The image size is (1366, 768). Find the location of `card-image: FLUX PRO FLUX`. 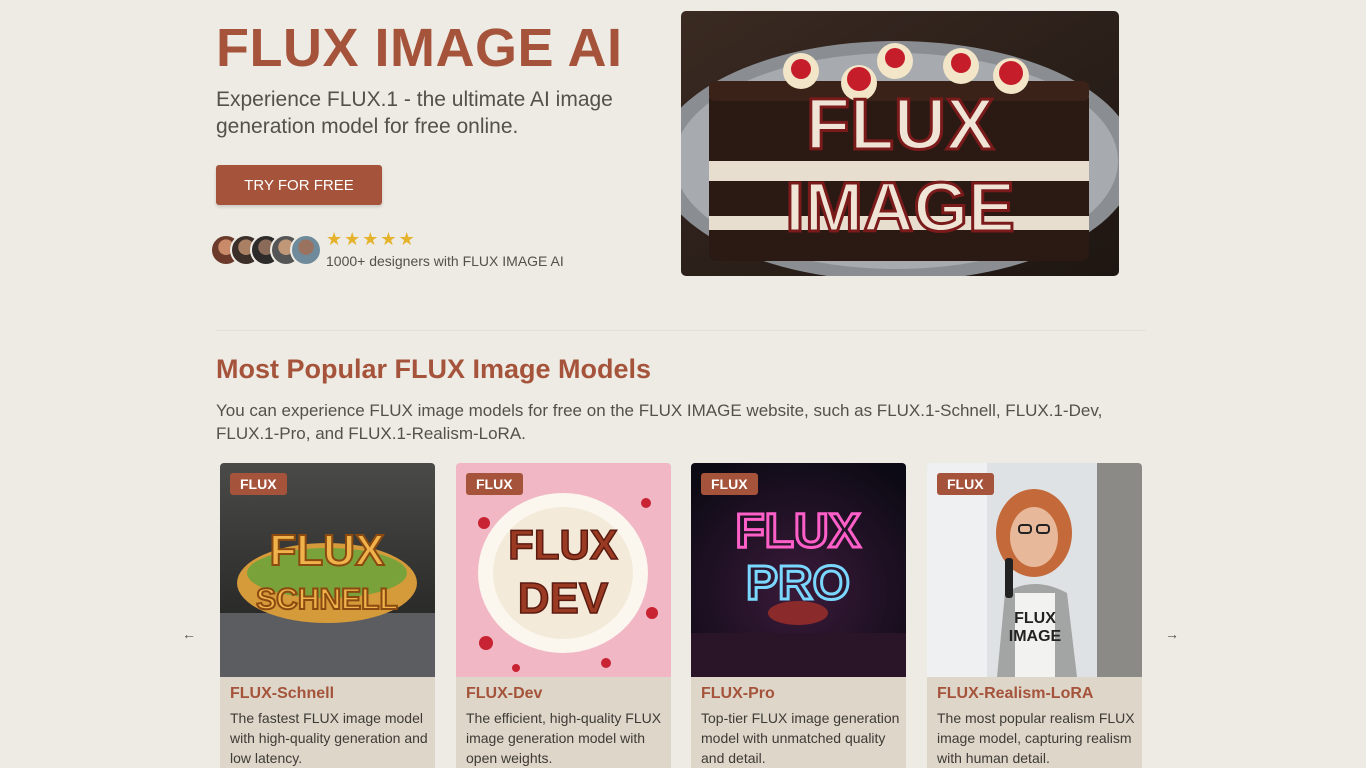

card-image: FLUX PRO FLUX is located at coordinates (798, 570).